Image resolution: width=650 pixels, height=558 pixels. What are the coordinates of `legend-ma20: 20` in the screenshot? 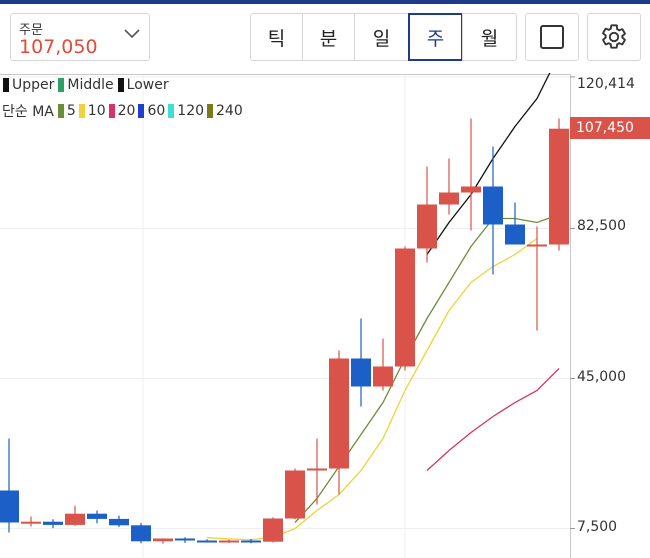 It's located at (126, 111).